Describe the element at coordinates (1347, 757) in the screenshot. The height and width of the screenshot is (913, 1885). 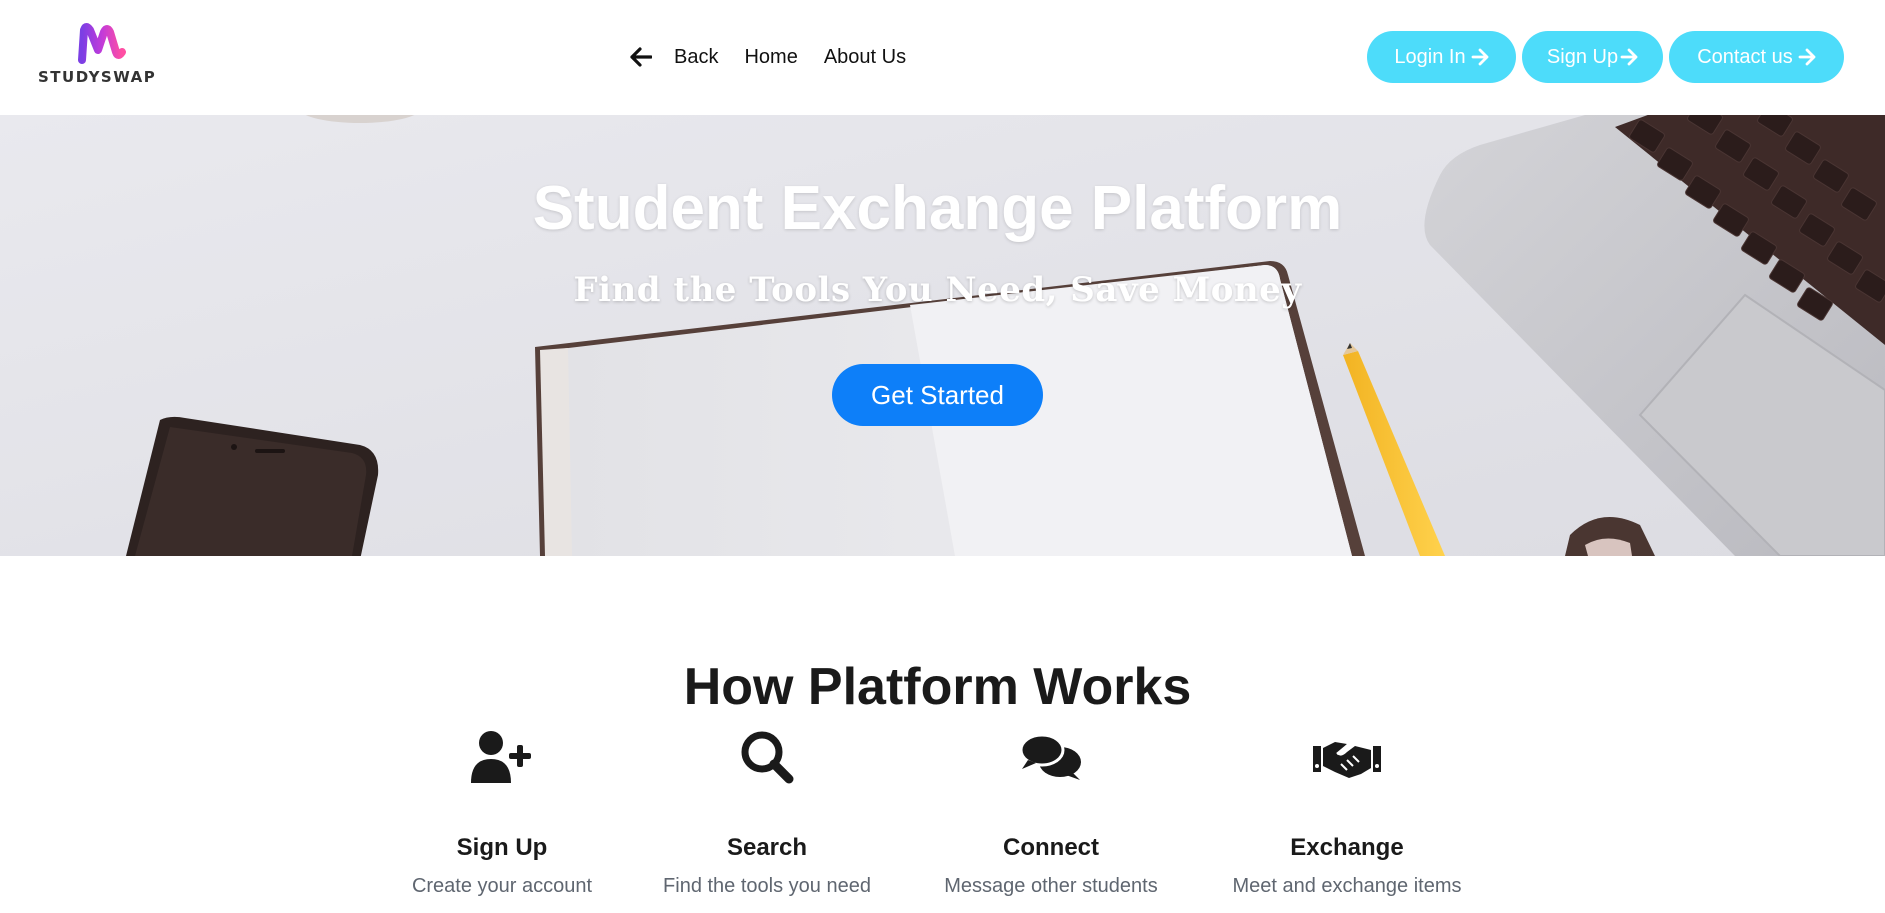
I see `handshake-icon` at that location.